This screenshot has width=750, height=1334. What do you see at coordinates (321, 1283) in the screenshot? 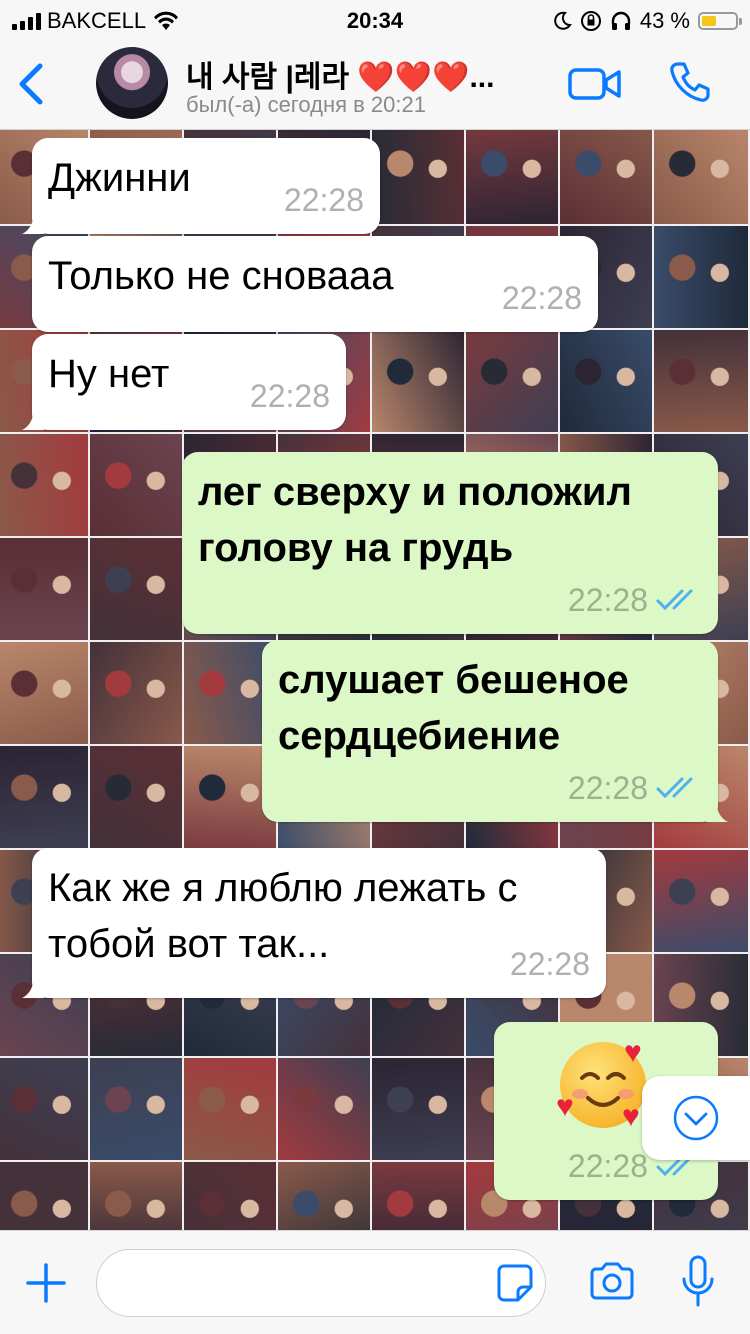
I see `message-input` at bounding box center [321, 1283].